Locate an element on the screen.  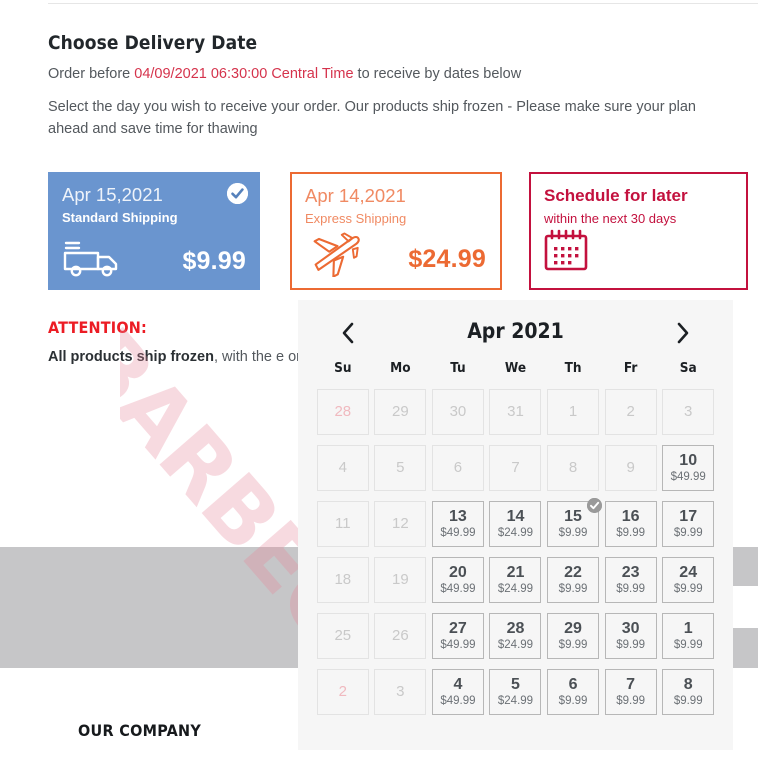
calendar-cell-wrap: 22 $9.99 is located at coordinates (573, 580).